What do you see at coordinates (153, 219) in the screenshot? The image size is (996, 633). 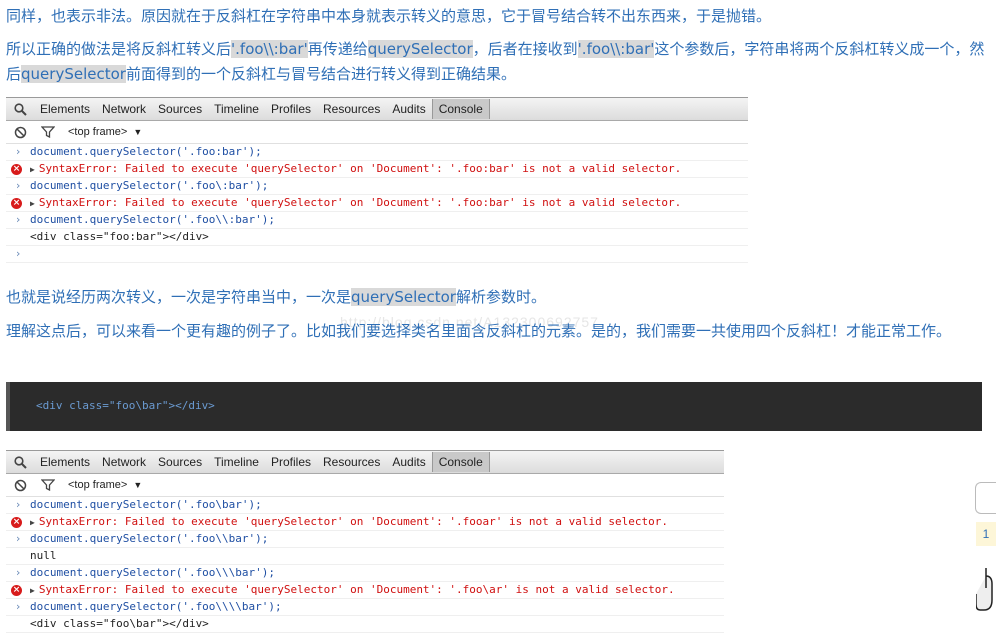 I see `console-line-text: document.querySelector('.foo\\:bar');` at bounding box center [153, 219].